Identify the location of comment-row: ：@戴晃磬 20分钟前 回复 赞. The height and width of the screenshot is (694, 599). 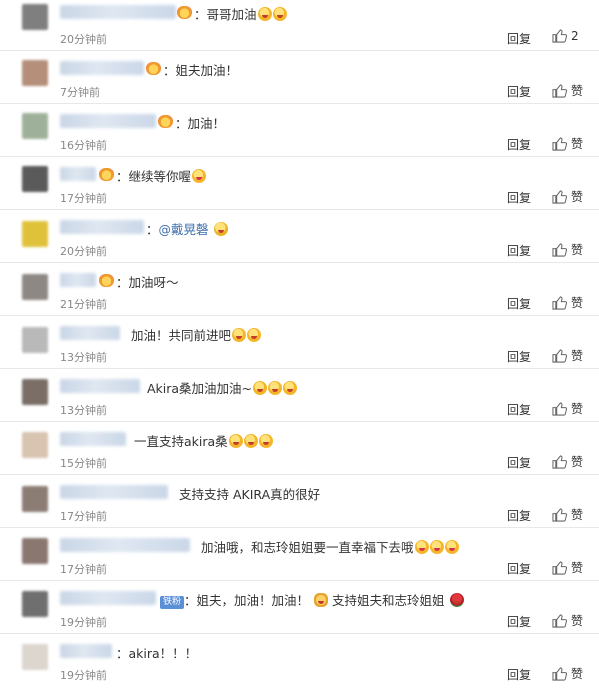
(299, 236).